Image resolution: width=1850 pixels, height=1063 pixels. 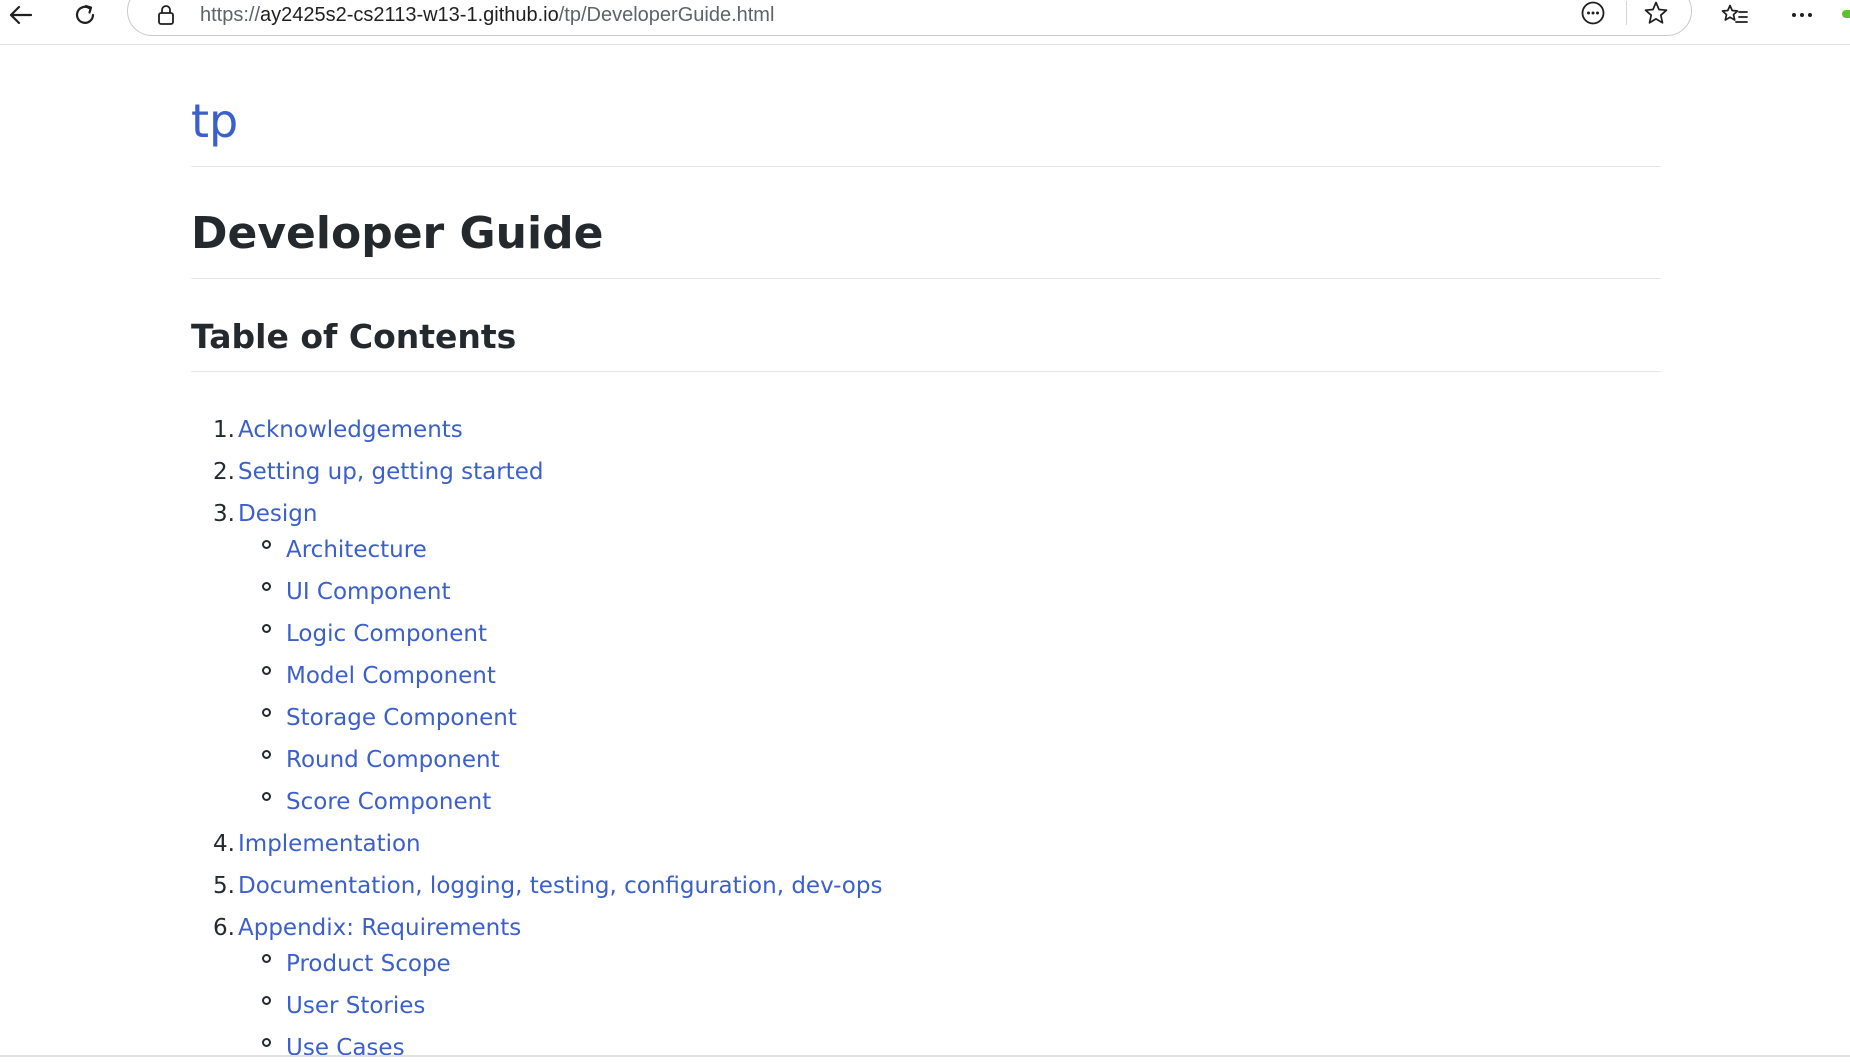 What do you see at coordinates (354, 336) in the screenshot?
I see `toc-heading: Table of Contents` at bounding box center [354, 336].